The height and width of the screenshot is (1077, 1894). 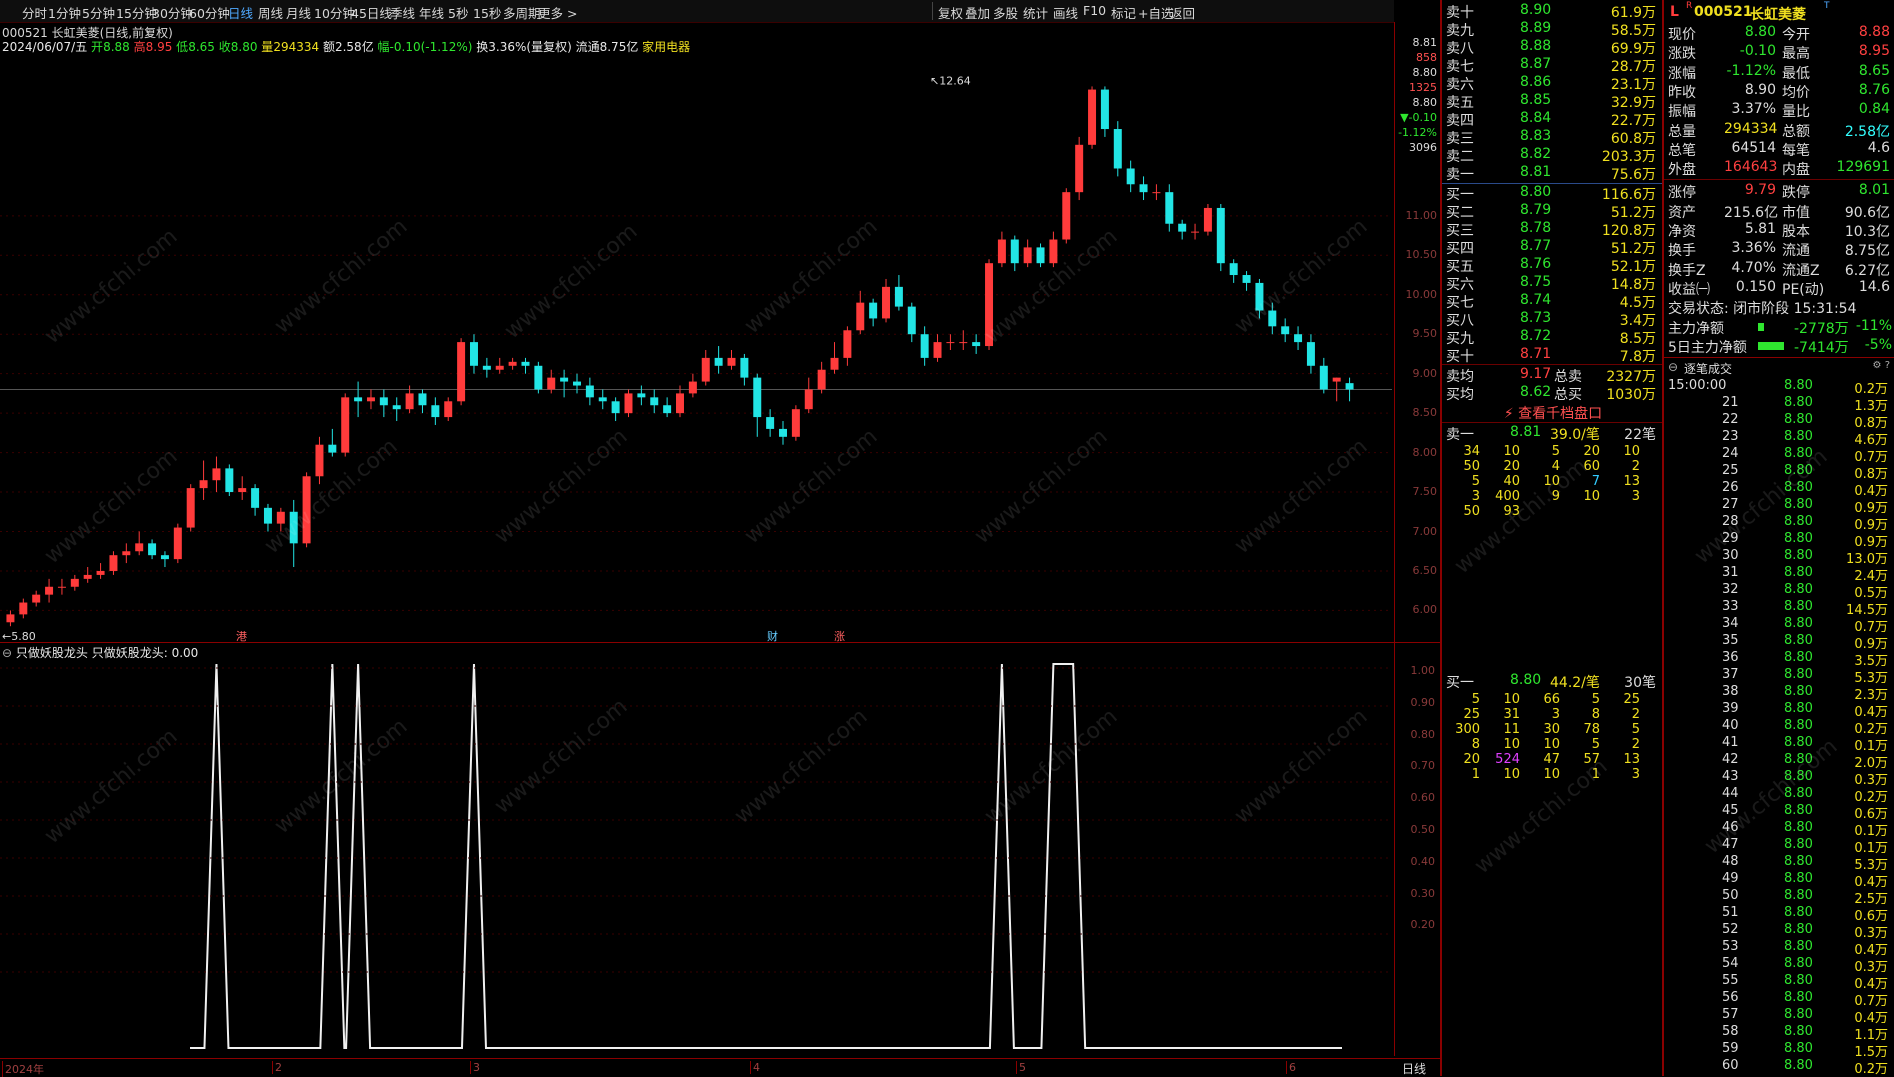 I want to click on queue-cell: 10, so click(x=1511, y=451).